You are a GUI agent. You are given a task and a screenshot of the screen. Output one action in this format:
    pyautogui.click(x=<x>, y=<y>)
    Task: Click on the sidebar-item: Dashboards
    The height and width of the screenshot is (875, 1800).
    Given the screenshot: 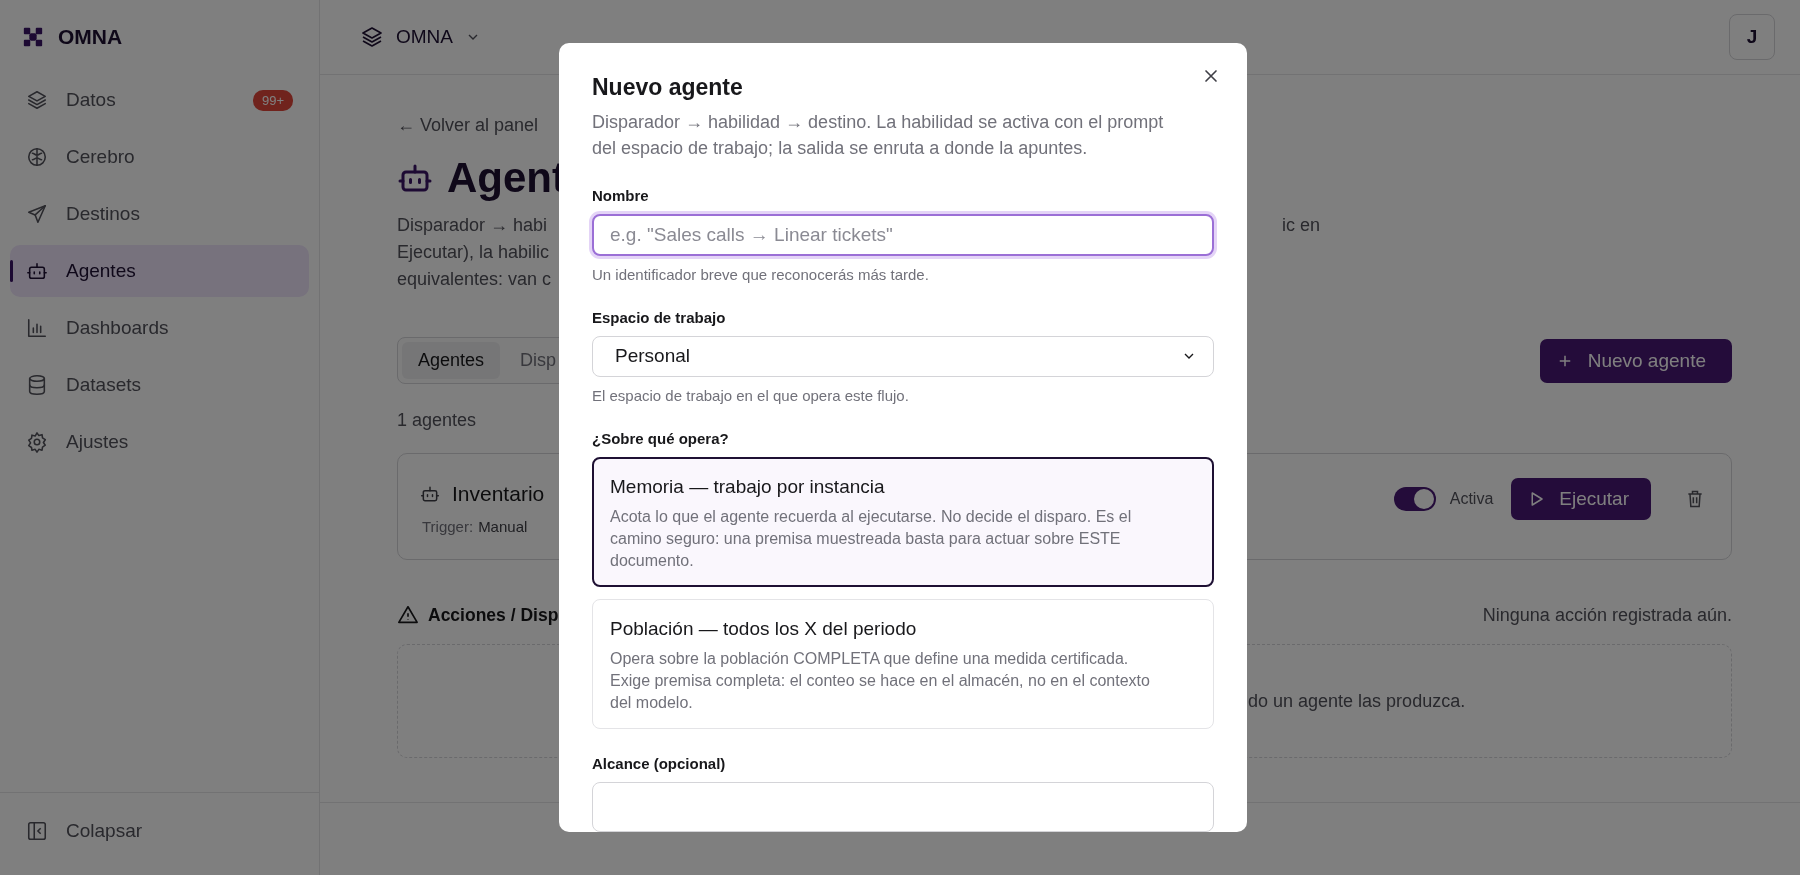 What is the action you would take?
    pyautogui.click(x=159, y=328)
    